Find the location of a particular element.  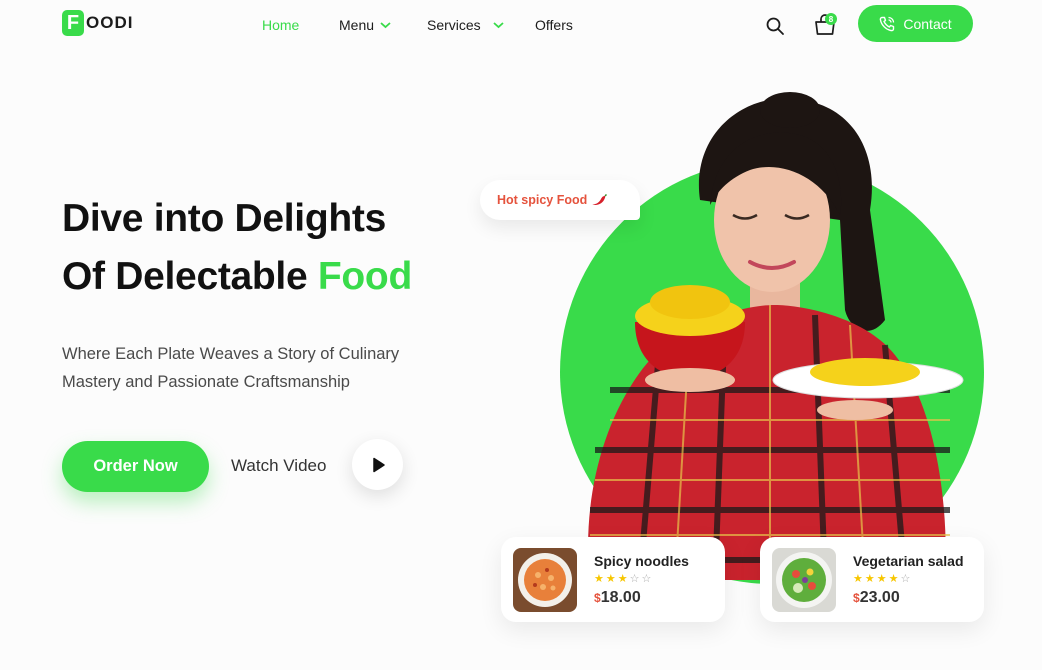

rating-stars: ★ ★ ★ ☆ ☆ is located at coordinates (641, 578).